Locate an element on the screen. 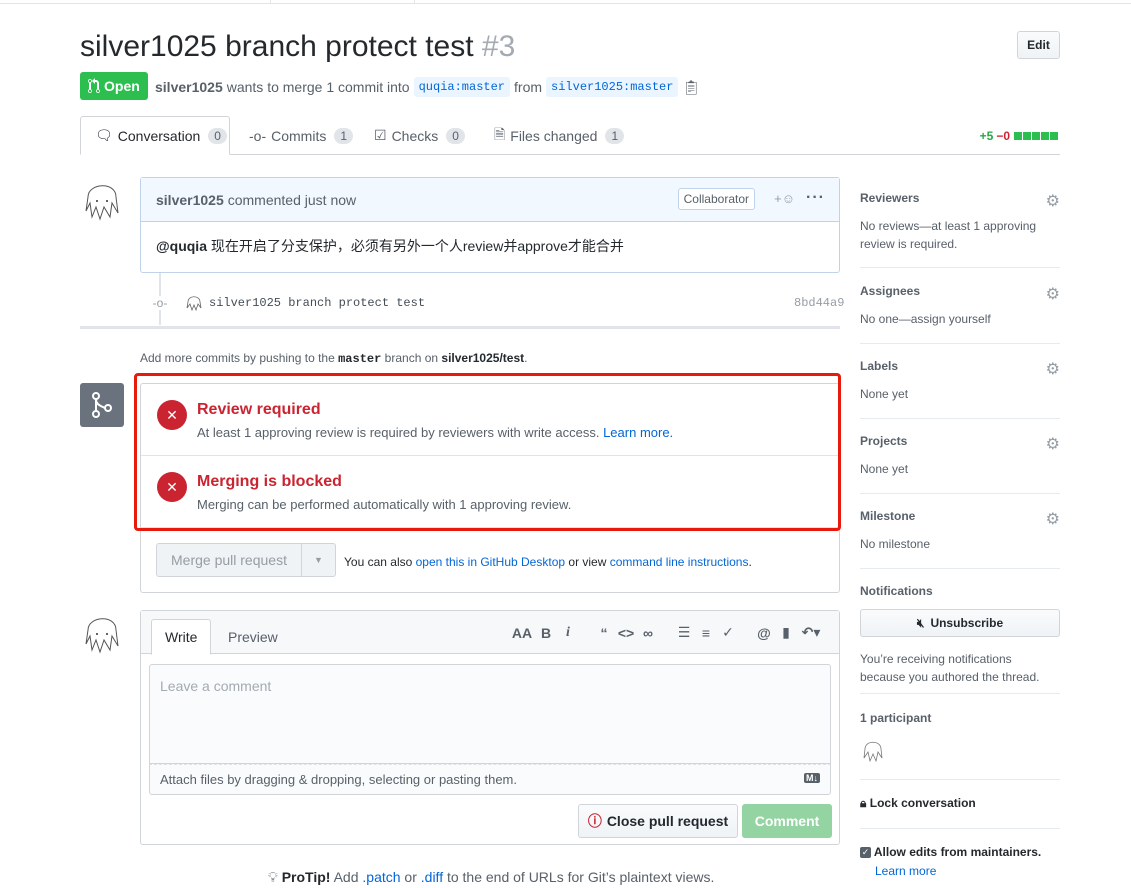  comment-author-link: silver1025 is located at coordinates (190, 200).